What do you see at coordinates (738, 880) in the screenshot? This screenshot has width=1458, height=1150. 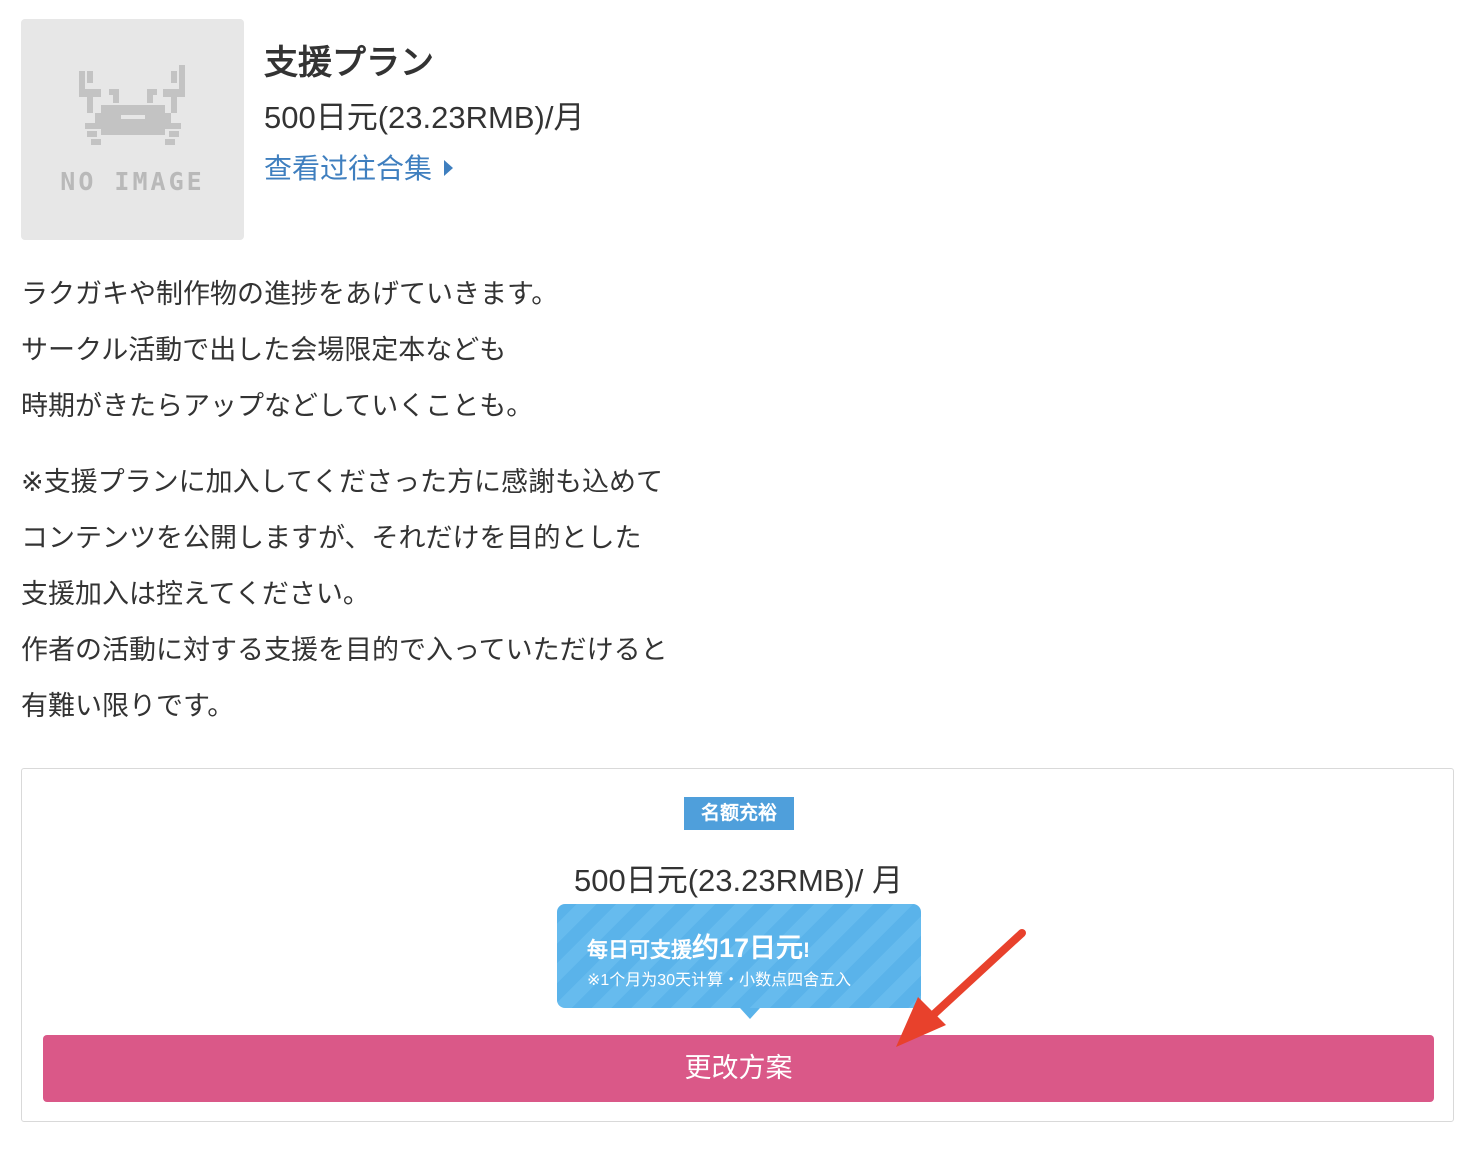 I see `join-plan-price: 500日元(23.23RMB)/ 月` at bounding box center [738, 880].